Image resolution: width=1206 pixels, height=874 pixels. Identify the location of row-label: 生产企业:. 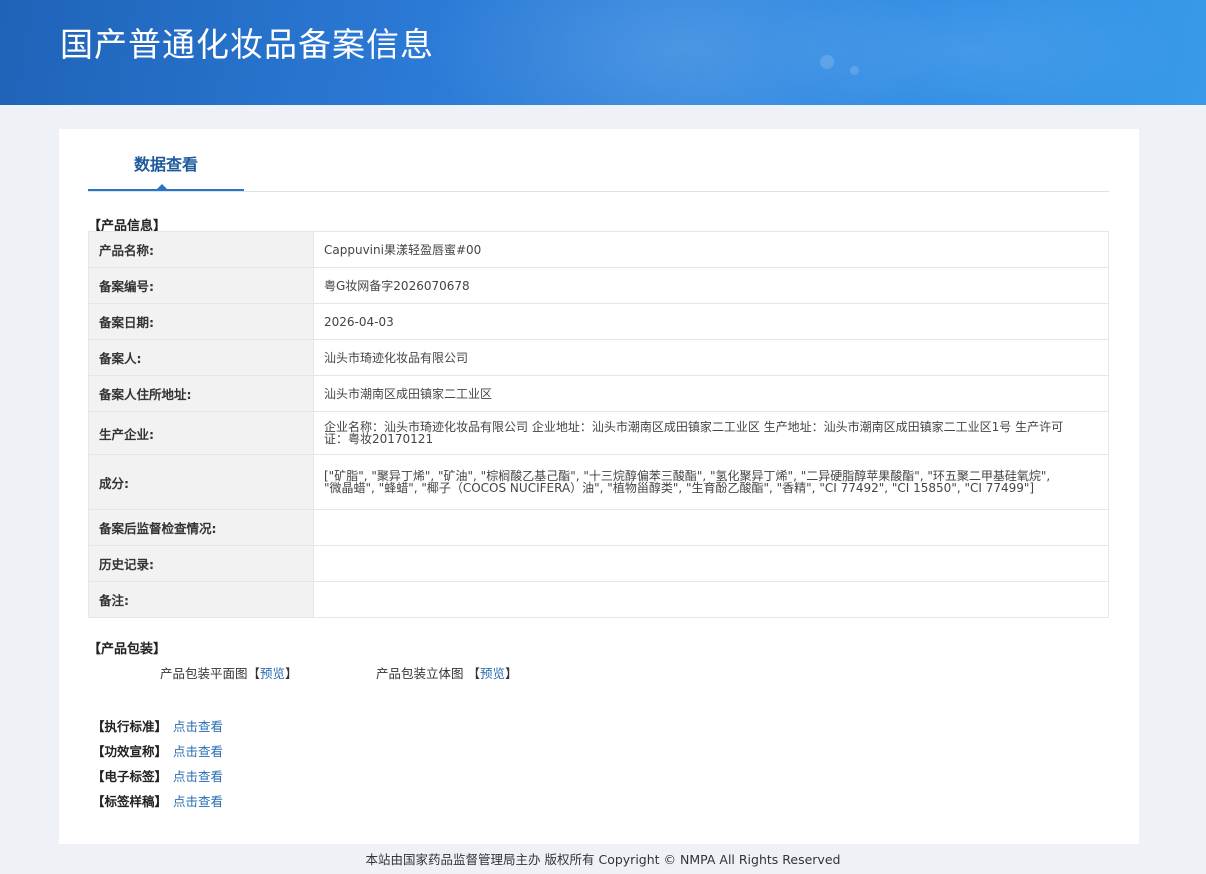
(201, 433).